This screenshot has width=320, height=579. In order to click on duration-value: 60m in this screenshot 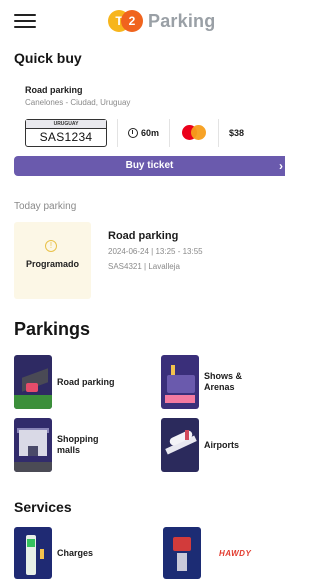, I will do `click(150, 133)`.